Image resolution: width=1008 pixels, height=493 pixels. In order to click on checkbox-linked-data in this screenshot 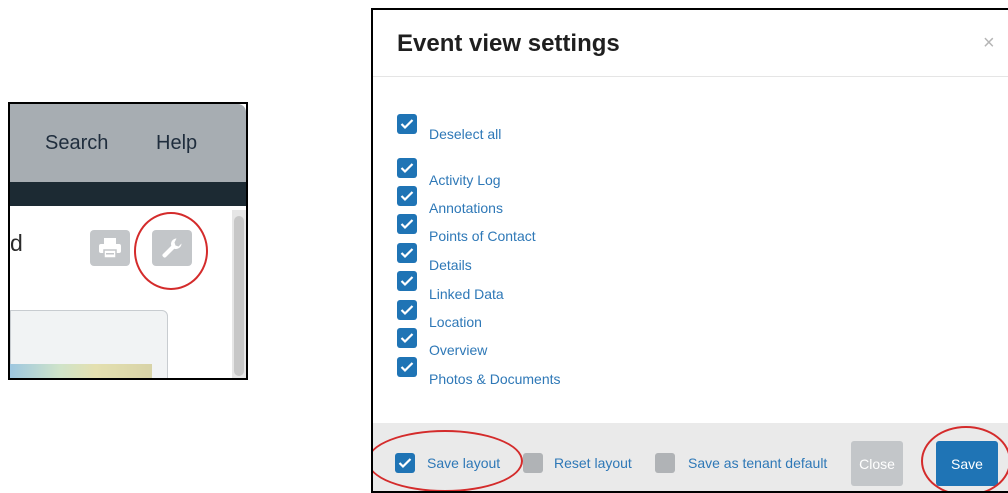, I will do `click(407, 281)`.